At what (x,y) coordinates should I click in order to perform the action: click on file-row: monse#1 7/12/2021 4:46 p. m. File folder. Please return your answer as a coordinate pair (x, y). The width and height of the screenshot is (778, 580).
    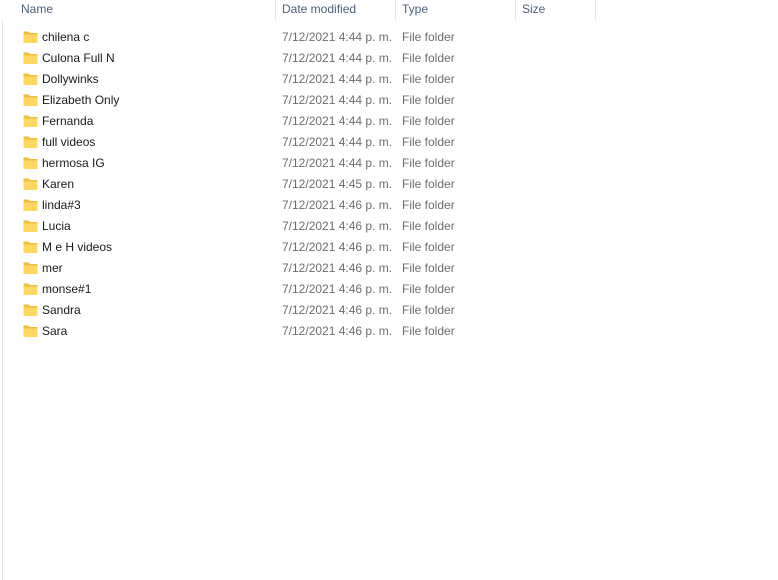
    Looking at the image, I should click on (389, 289).